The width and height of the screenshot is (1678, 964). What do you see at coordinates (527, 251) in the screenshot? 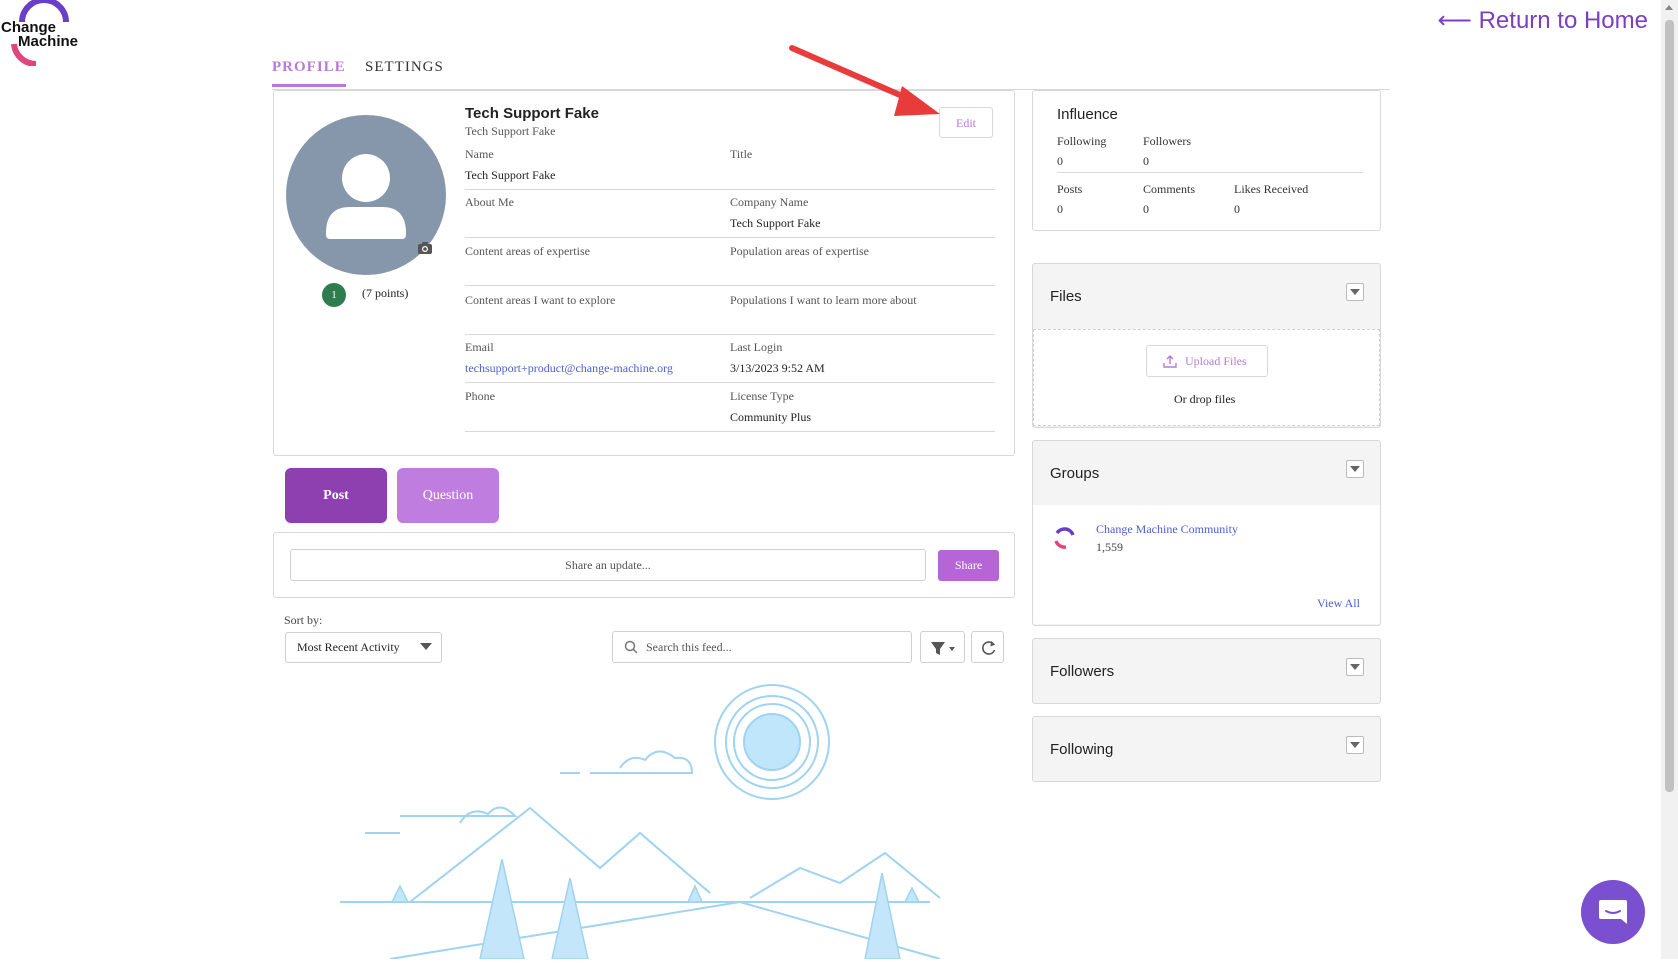
I see `content-expertise-label: Content areas of expertise` at bounding box center [527, 251].